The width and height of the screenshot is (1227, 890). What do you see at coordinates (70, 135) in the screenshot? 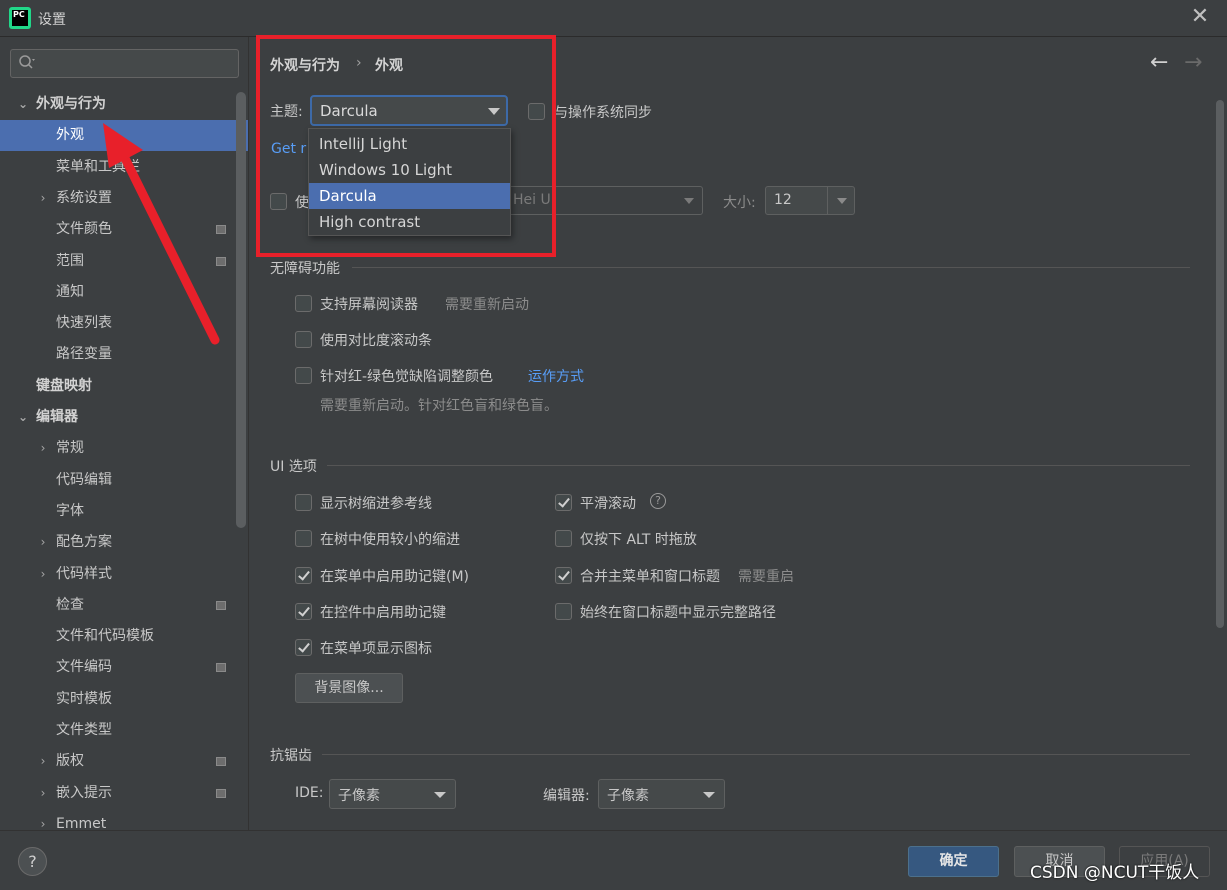
I see `sidebar-item-label: 外观` at bounding box center [70, 135].